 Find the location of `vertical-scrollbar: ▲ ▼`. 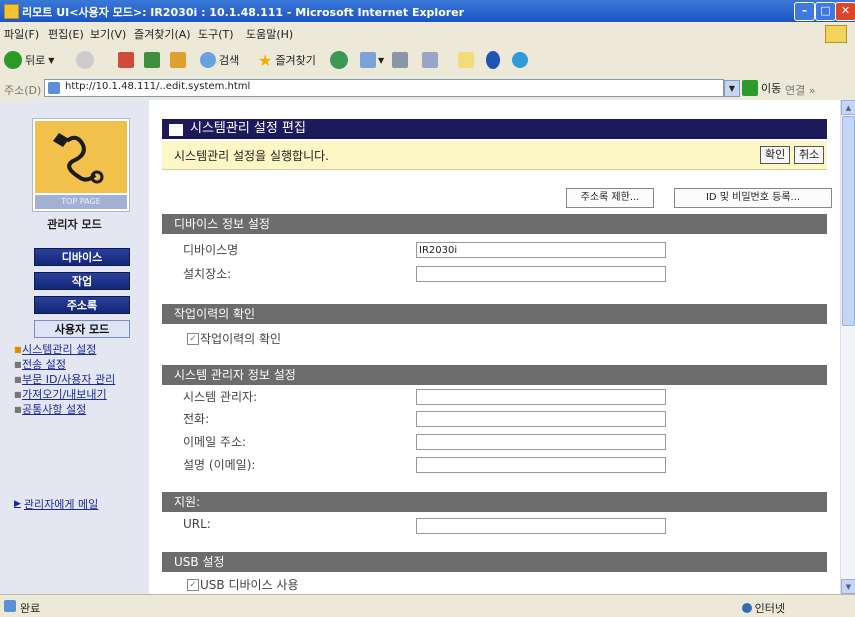

vertical-scrollbar: ▲ ▼ is located at coordinates (847, 347).